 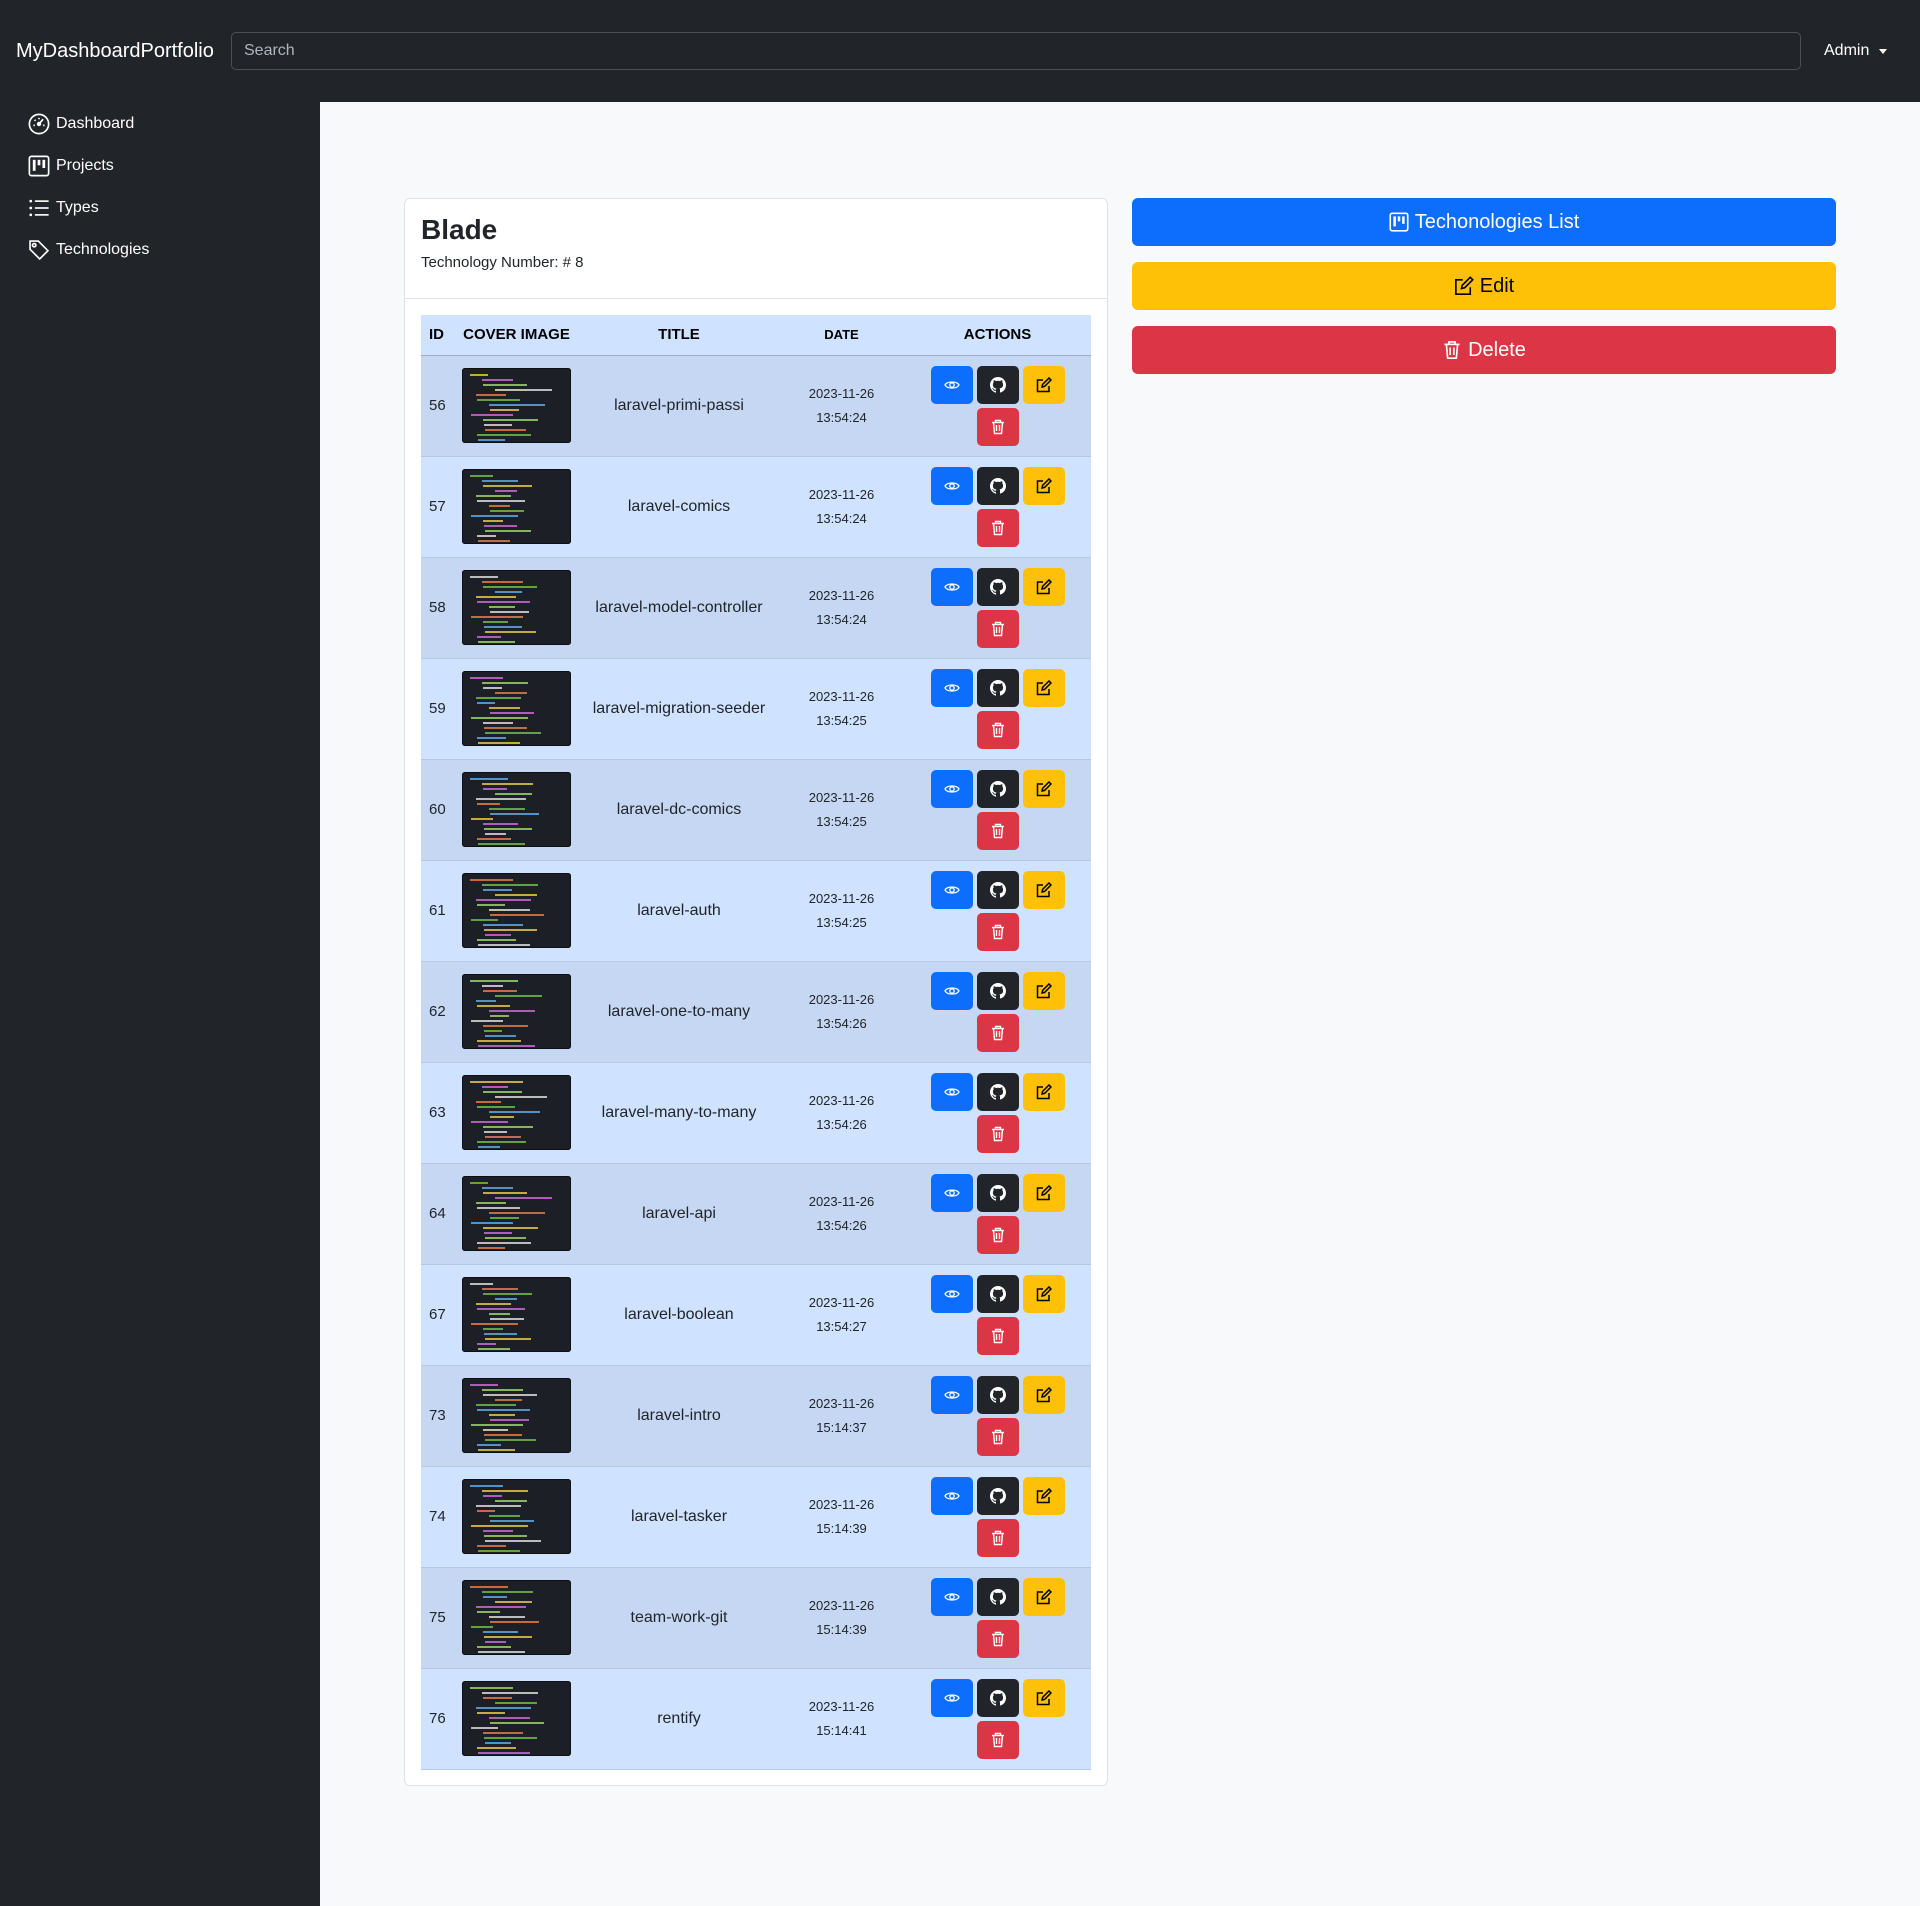 What do you see at coordinates (679, 507) in the screenshot?
I see `row-title: laravel-comics` at bounding box center [679, 507].